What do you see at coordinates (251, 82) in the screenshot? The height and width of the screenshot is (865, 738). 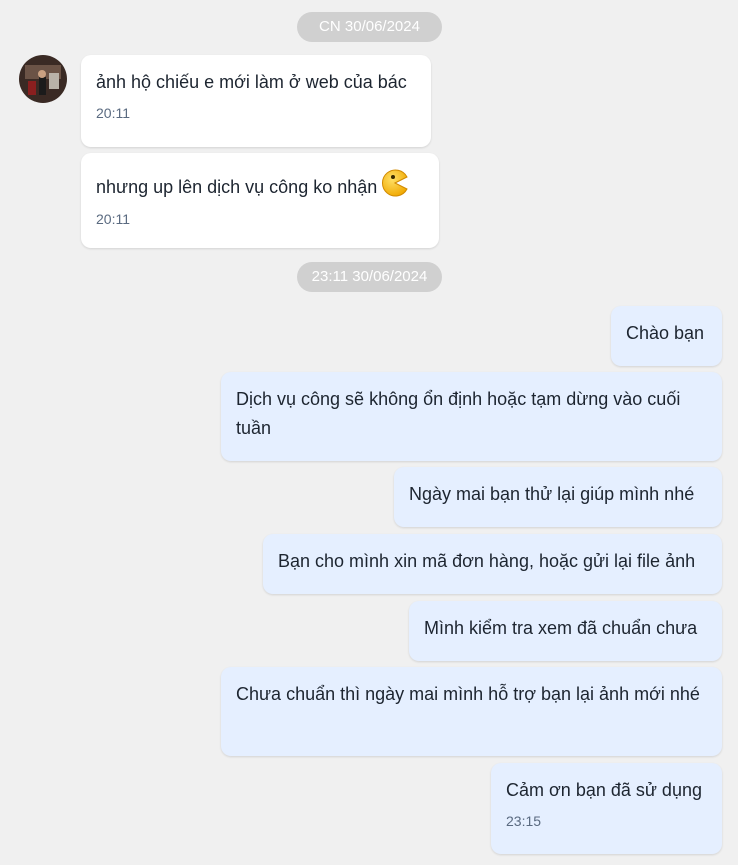 I see `message-text: ảnh hộ chiếu e mới làm ở web của bác` at bounding box center [251, 82].